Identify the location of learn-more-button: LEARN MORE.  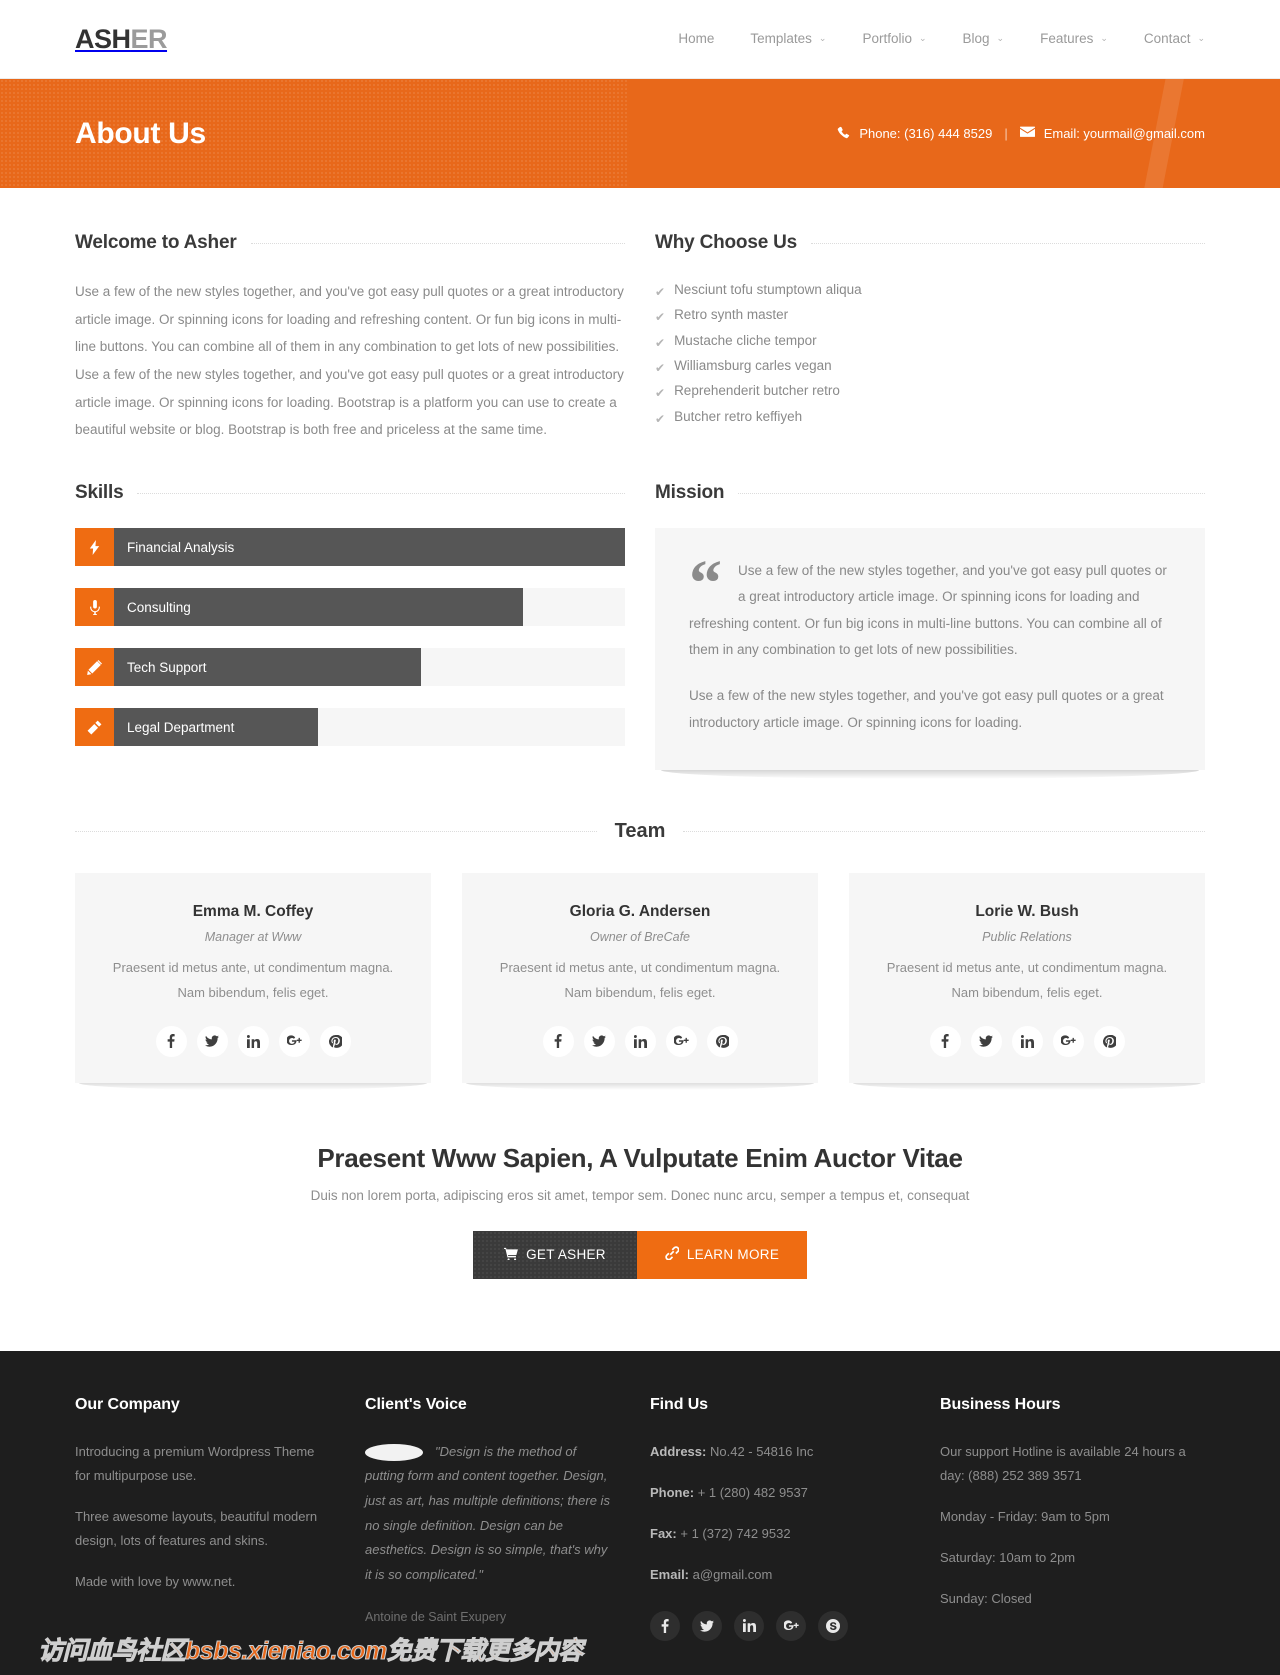
(722, 1254).